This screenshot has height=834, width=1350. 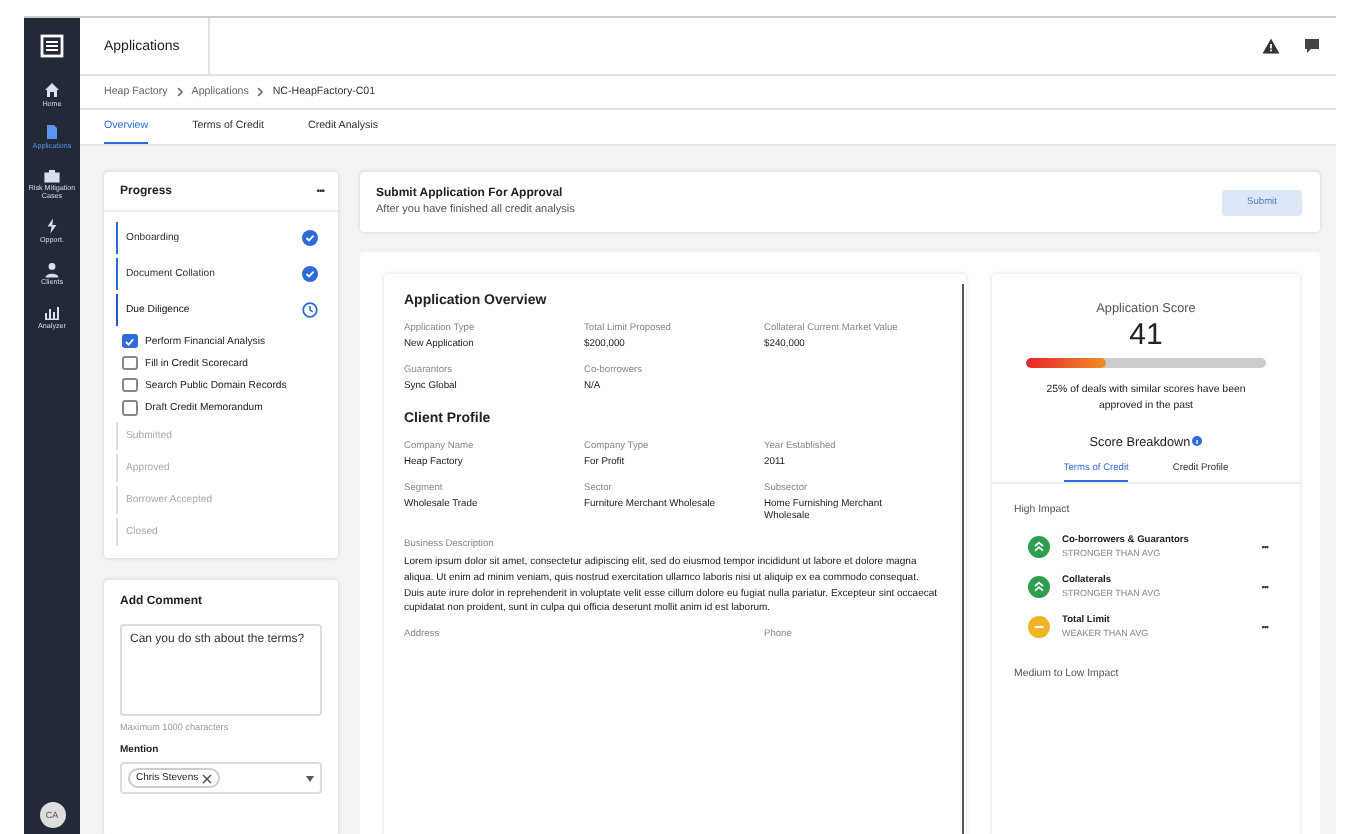 I want to click on clock-icon, so click(x=310, y=310).